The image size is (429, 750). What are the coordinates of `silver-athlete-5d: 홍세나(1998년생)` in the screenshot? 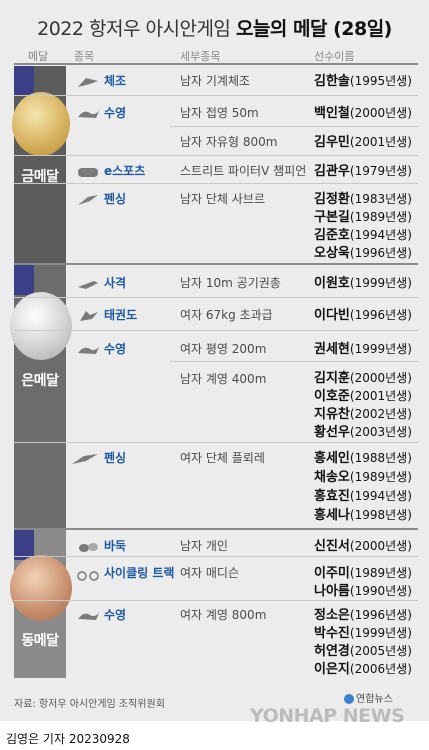 It's located at (363, 515).